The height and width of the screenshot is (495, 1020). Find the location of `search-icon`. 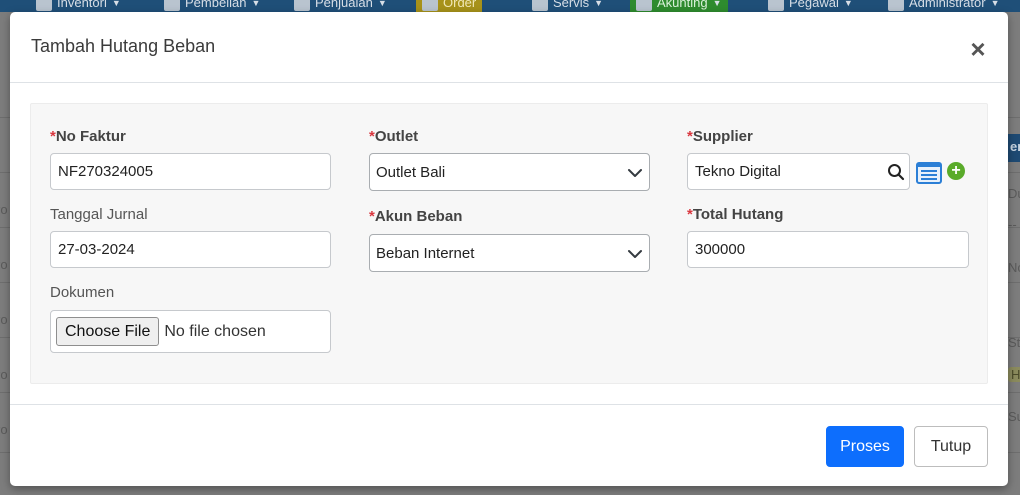

search-icon is located at coordinates (896, 172).